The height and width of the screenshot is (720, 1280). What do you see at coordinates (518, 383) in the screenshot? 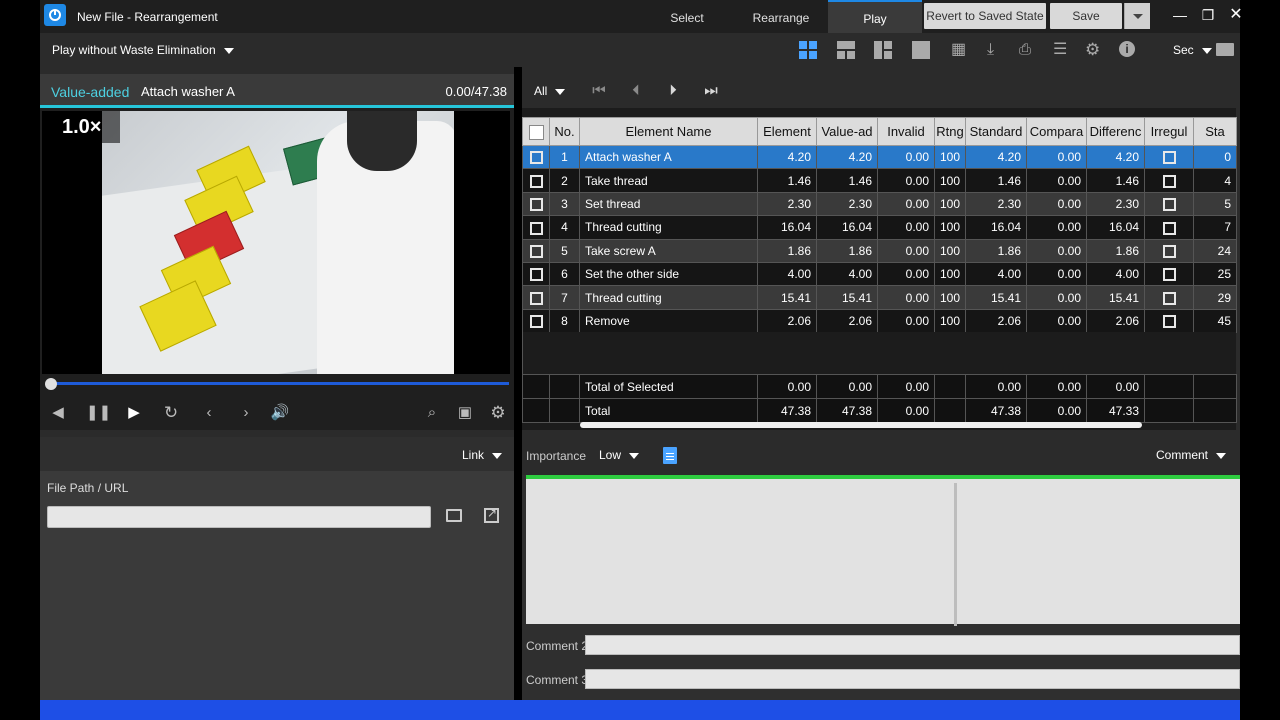
I see `panel-splitter` at bounding box center [518, 383].